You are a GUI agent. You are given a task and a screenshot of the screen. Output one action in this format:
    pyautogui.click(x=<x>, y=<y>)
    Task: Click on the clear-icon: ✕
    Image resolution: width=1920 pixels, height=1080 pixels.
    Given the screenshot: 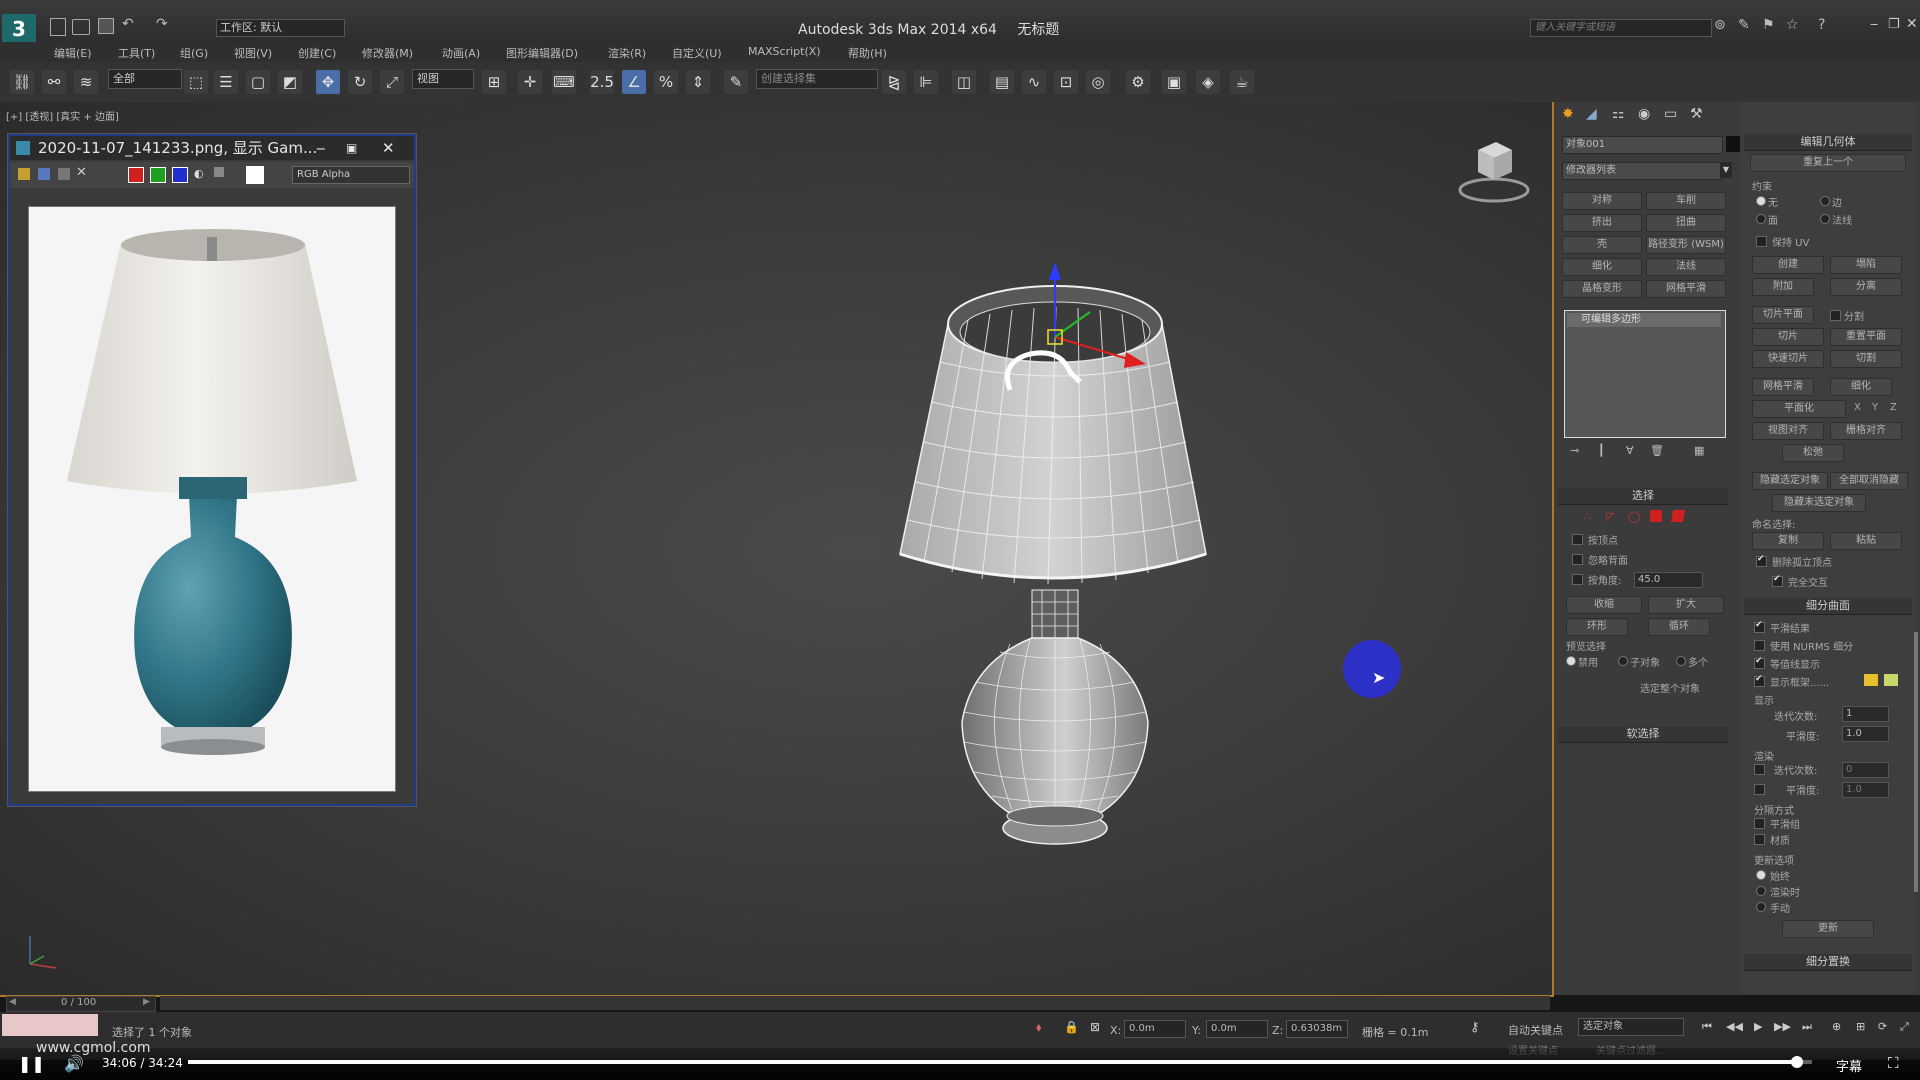 What is the action you would take?
    pyautogui.click(x=81, y=172)
    